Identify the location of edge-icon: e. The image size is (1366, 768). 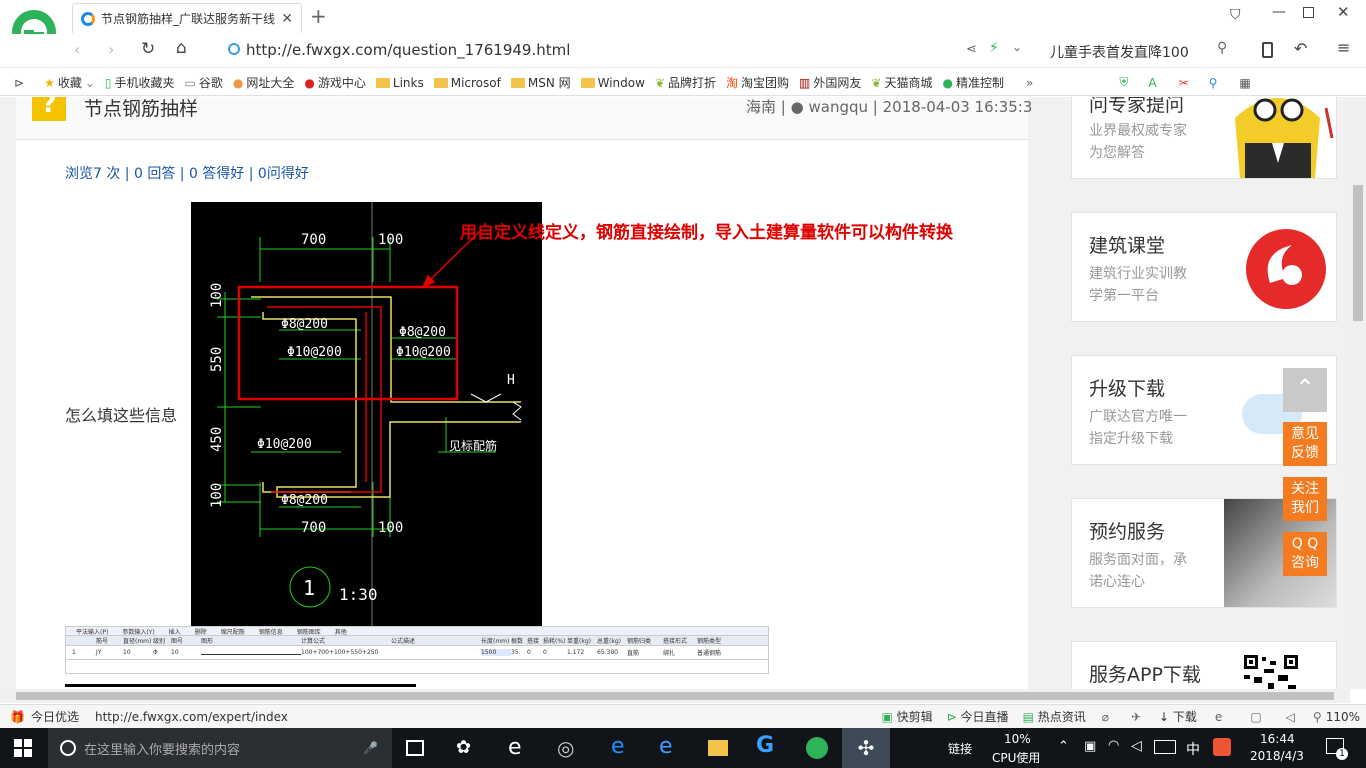
(618, 746).